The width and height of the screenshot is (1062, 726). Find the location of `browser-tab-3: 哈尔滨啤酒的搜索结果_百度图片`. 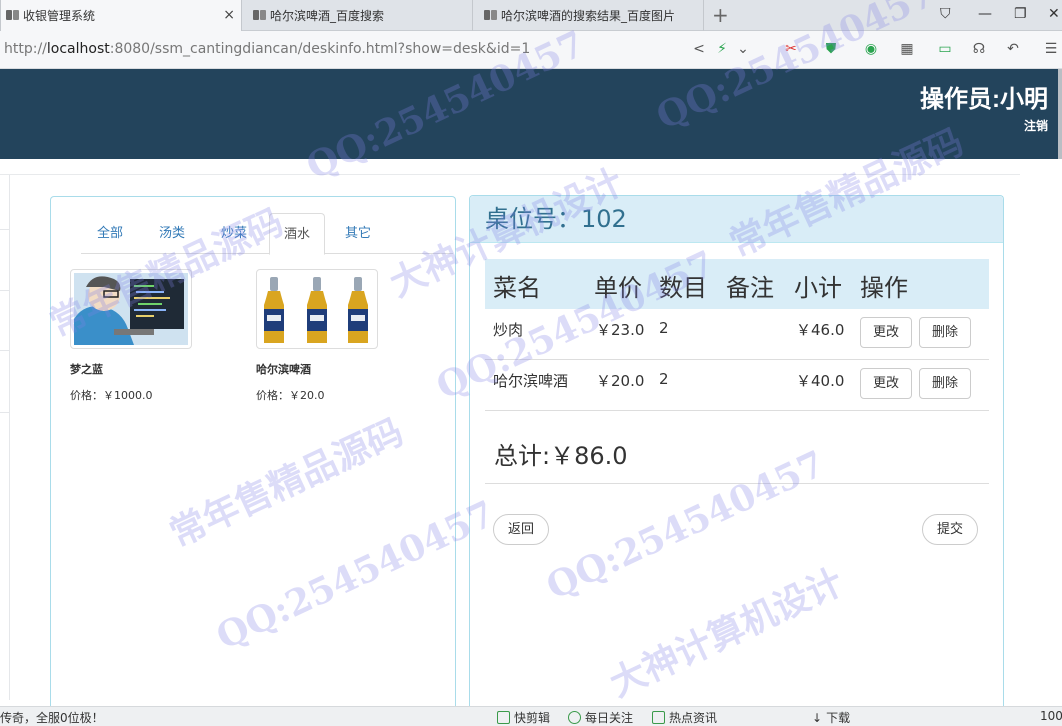

browser-tab-3: 哈尔滨啤酒的搜索结果_百度图片 is located at coordinates (591, 15).